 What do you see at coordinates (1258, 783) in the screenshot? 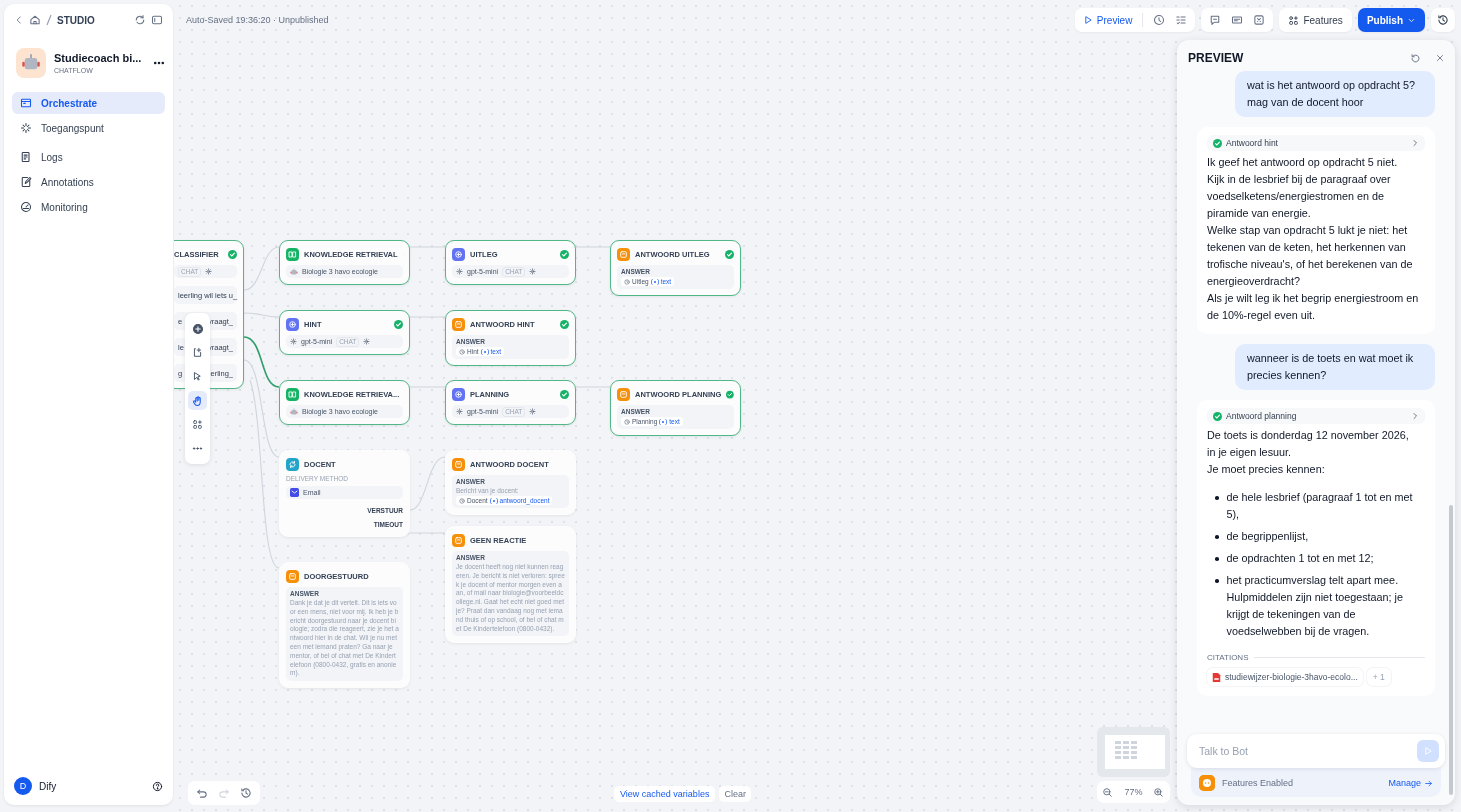
I see `features-status: Features Enabled` at bounding box center [1258, 783].